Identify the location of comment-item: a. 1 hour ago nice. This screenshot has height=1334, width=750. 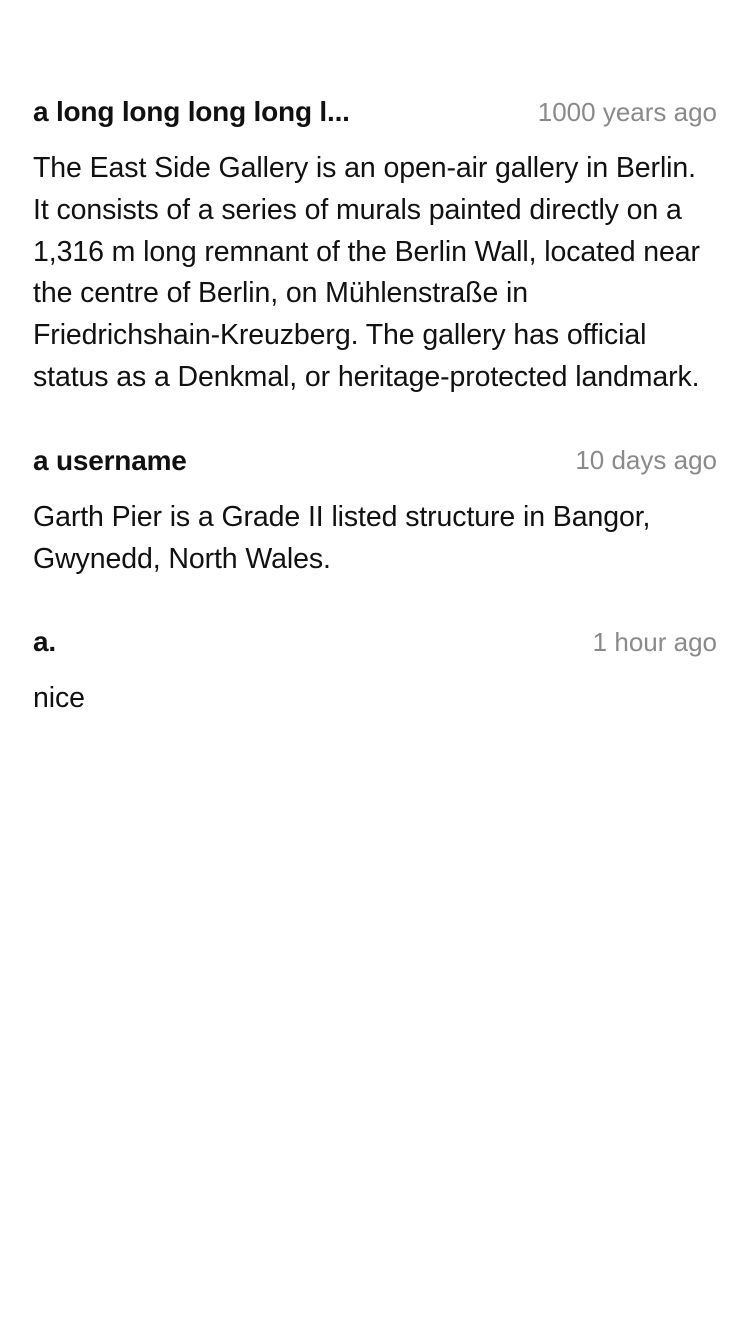
(375, 672).